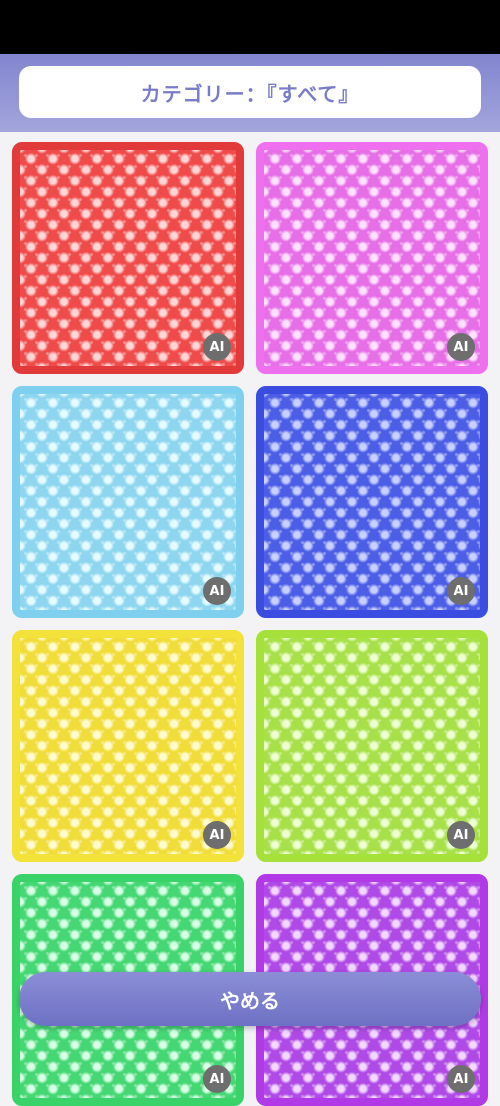 The image size is (500, 1106). I want to click on pink-glitter-tile: AI, so click(372, 258).